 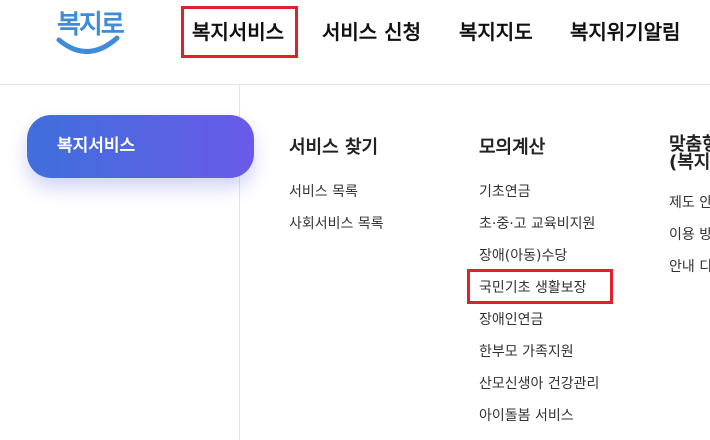 What do you see at coordinates (90, 30) in the screenshot?
I see `site-logo: 복지로` at bounding box center [90, 30].